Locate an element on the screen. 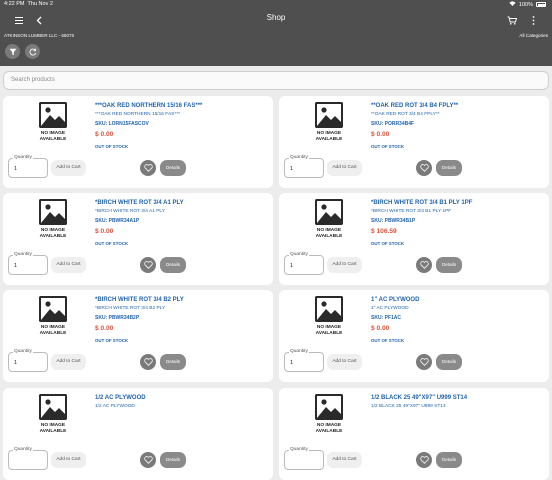 This screenshot has width=552, height=480. product-name: *BIRCH WHITE ROT 3/4 A1 PLY is located at coordinates (181, 203).